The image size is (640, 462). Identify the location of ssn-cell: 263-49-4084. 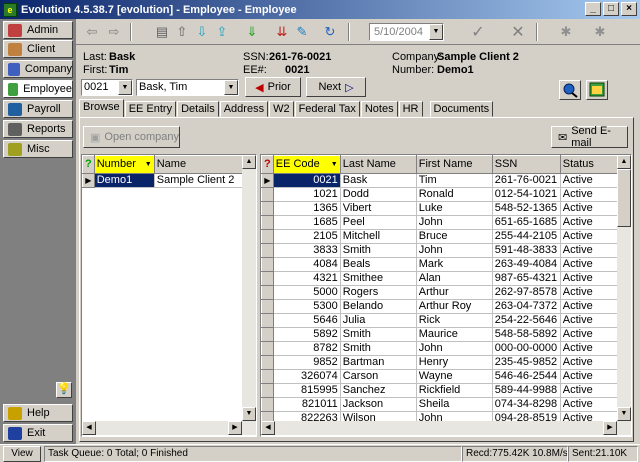
(526, 264).